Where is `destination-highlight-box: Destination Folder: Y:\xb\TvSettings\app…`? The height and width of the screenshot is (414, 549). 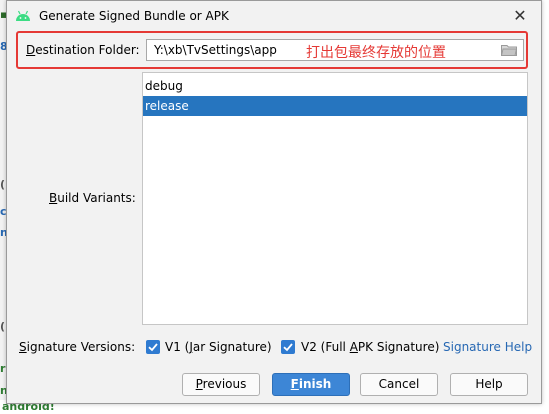 destination-highlight-box: Destination Folder: Y:\xb\TvSettings\app… is located at coordinates (272, 50).